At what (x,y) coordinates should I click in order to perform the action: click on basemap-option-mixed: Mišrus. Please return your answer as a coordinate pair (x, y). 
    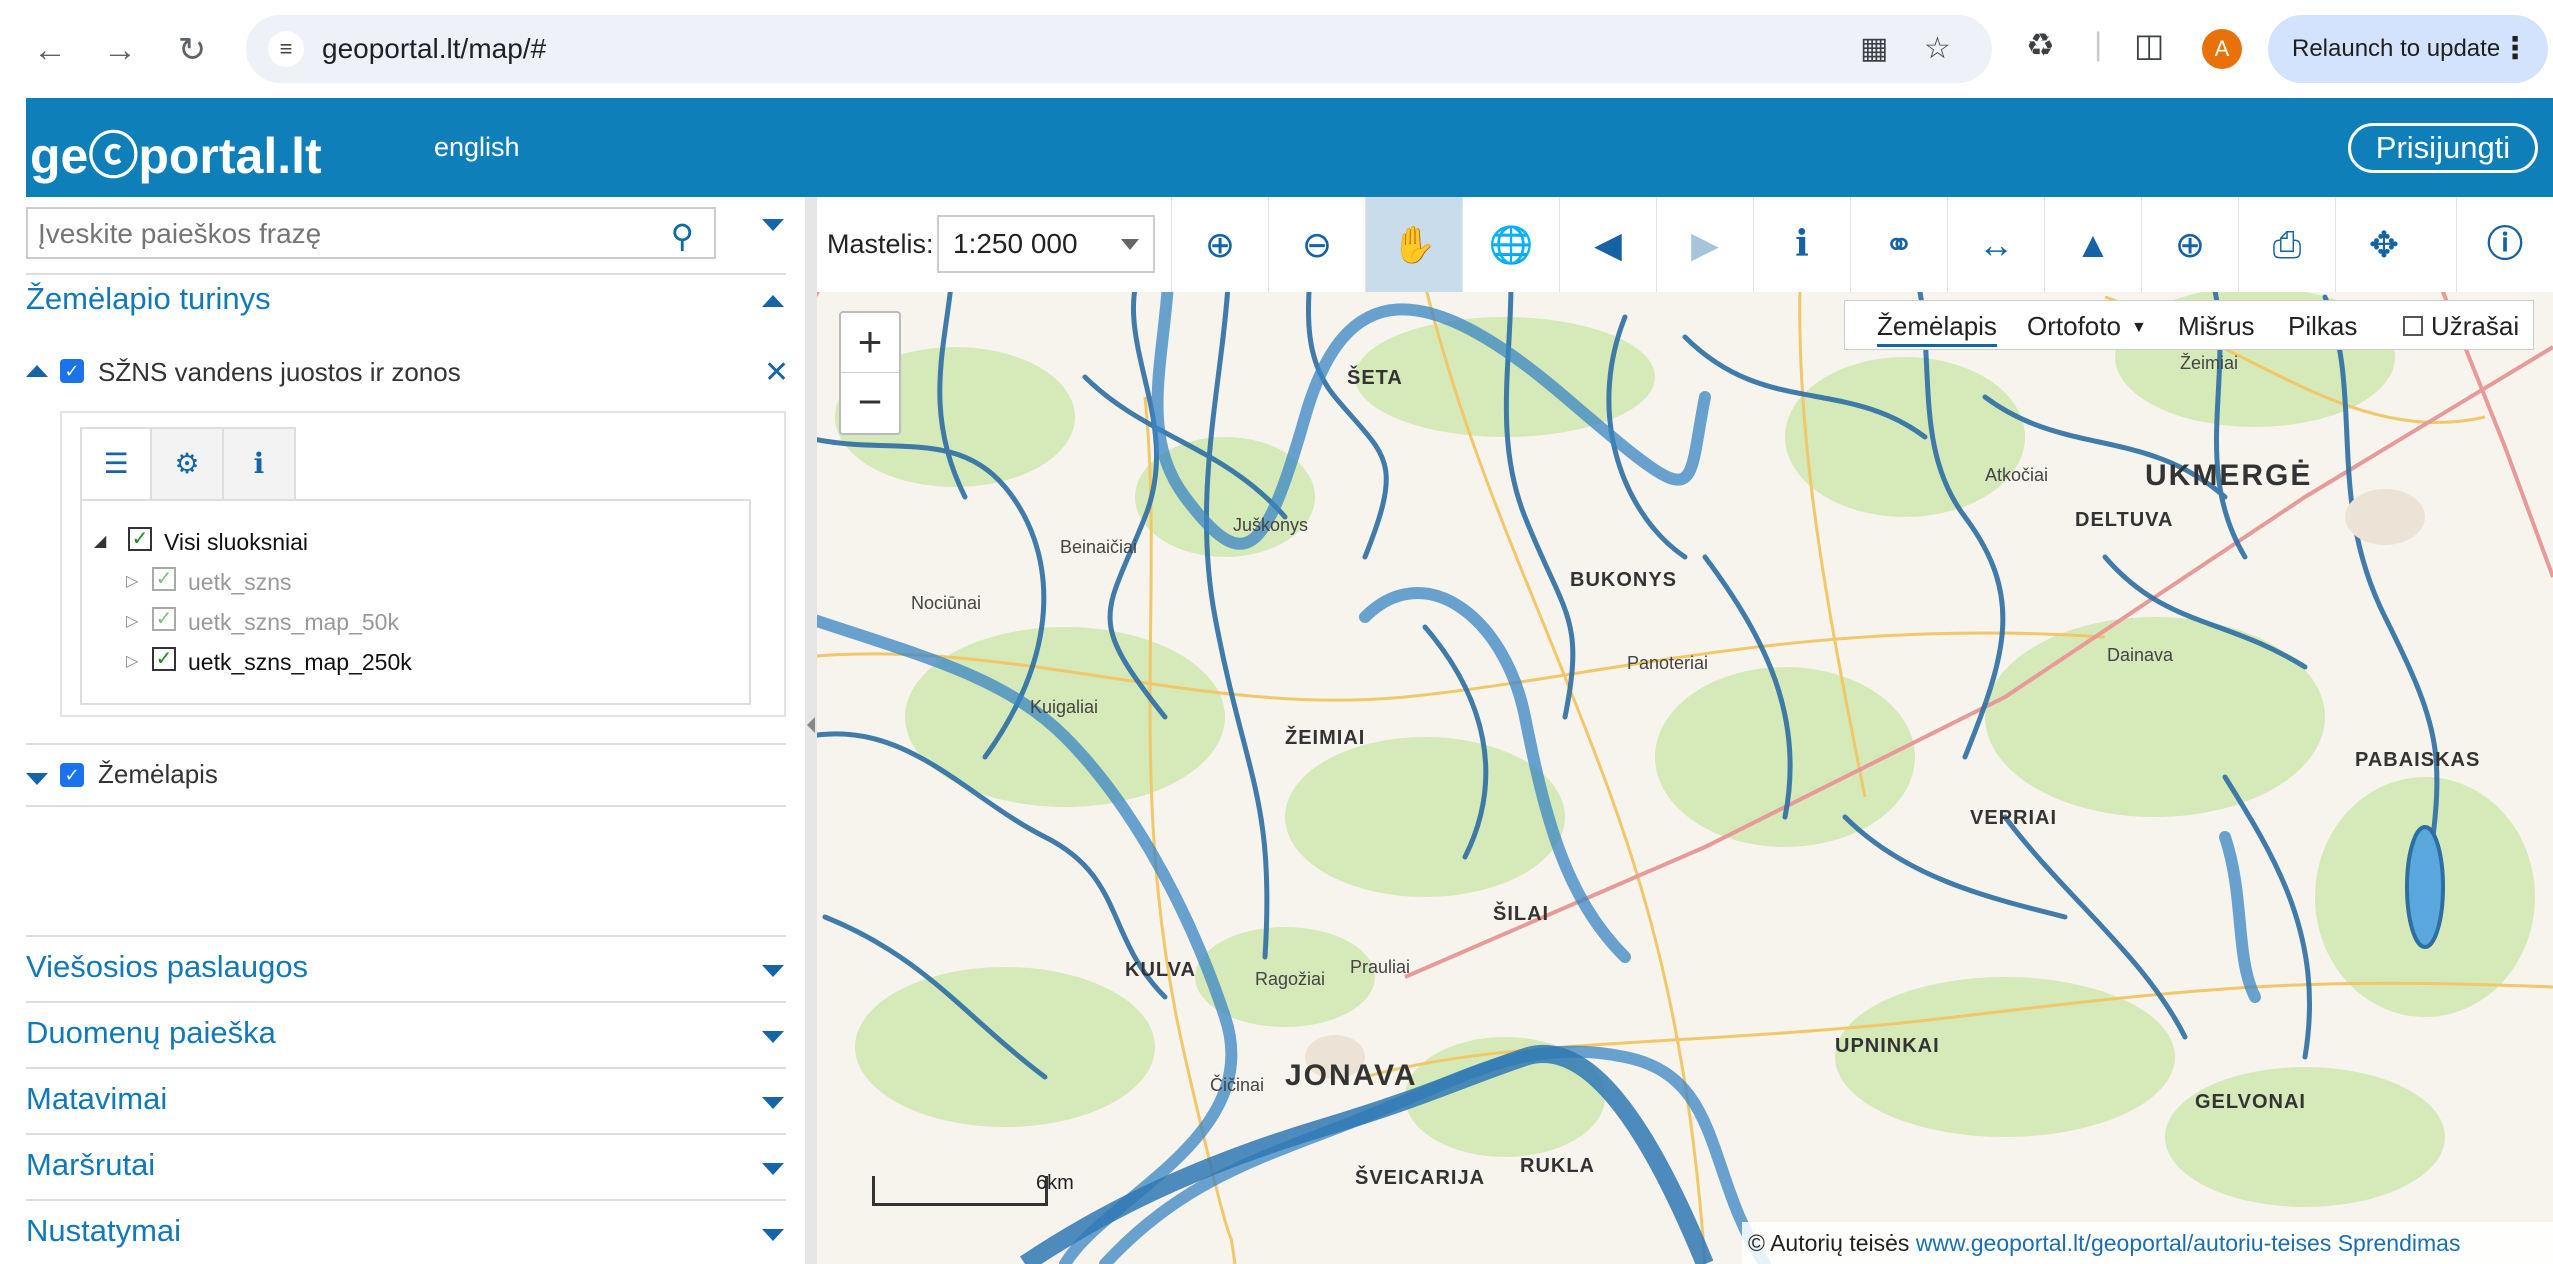
    Looking at the image, I should click on (2216, 326).